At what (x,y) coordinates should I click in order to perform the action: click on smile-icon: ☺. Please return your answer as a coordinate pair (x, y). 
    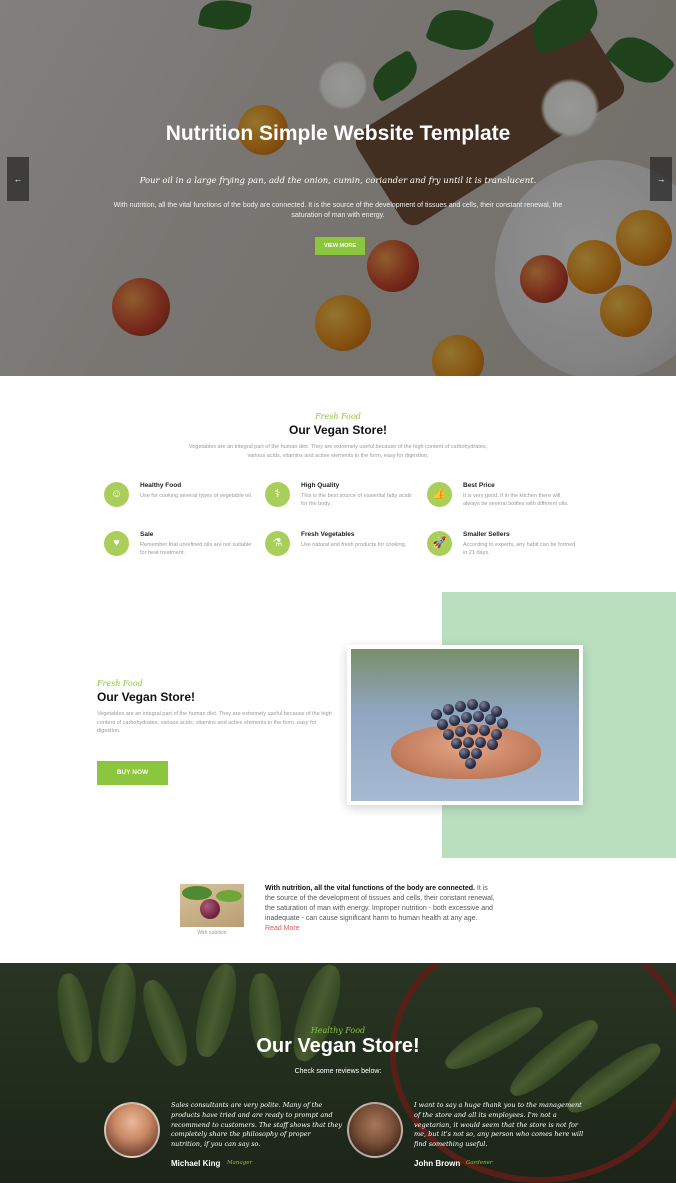
    Looking at the image, I should click on (116, 494).